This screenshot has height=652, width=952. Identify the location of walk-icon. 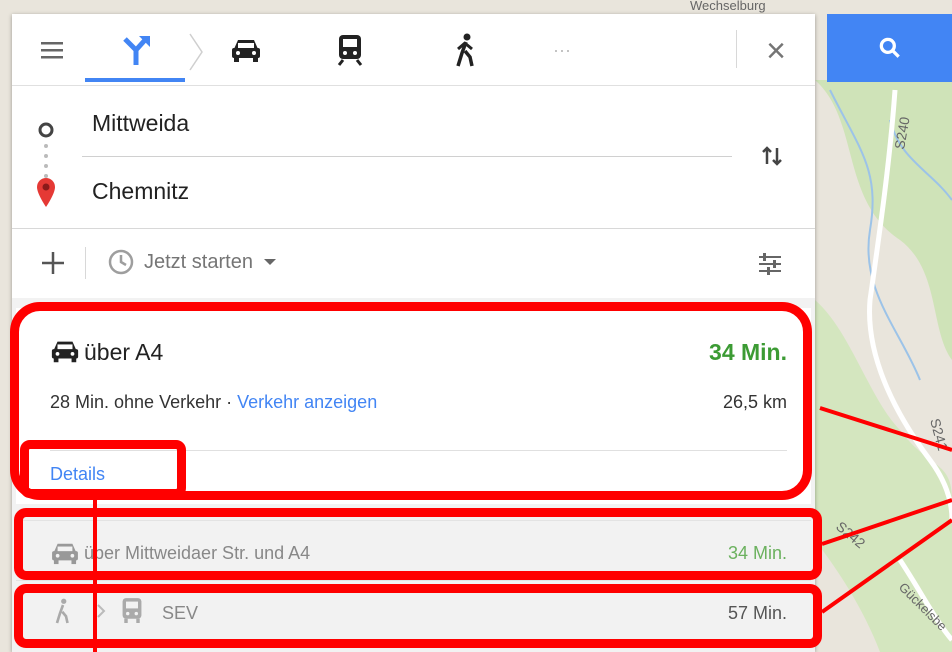
(465, 50).